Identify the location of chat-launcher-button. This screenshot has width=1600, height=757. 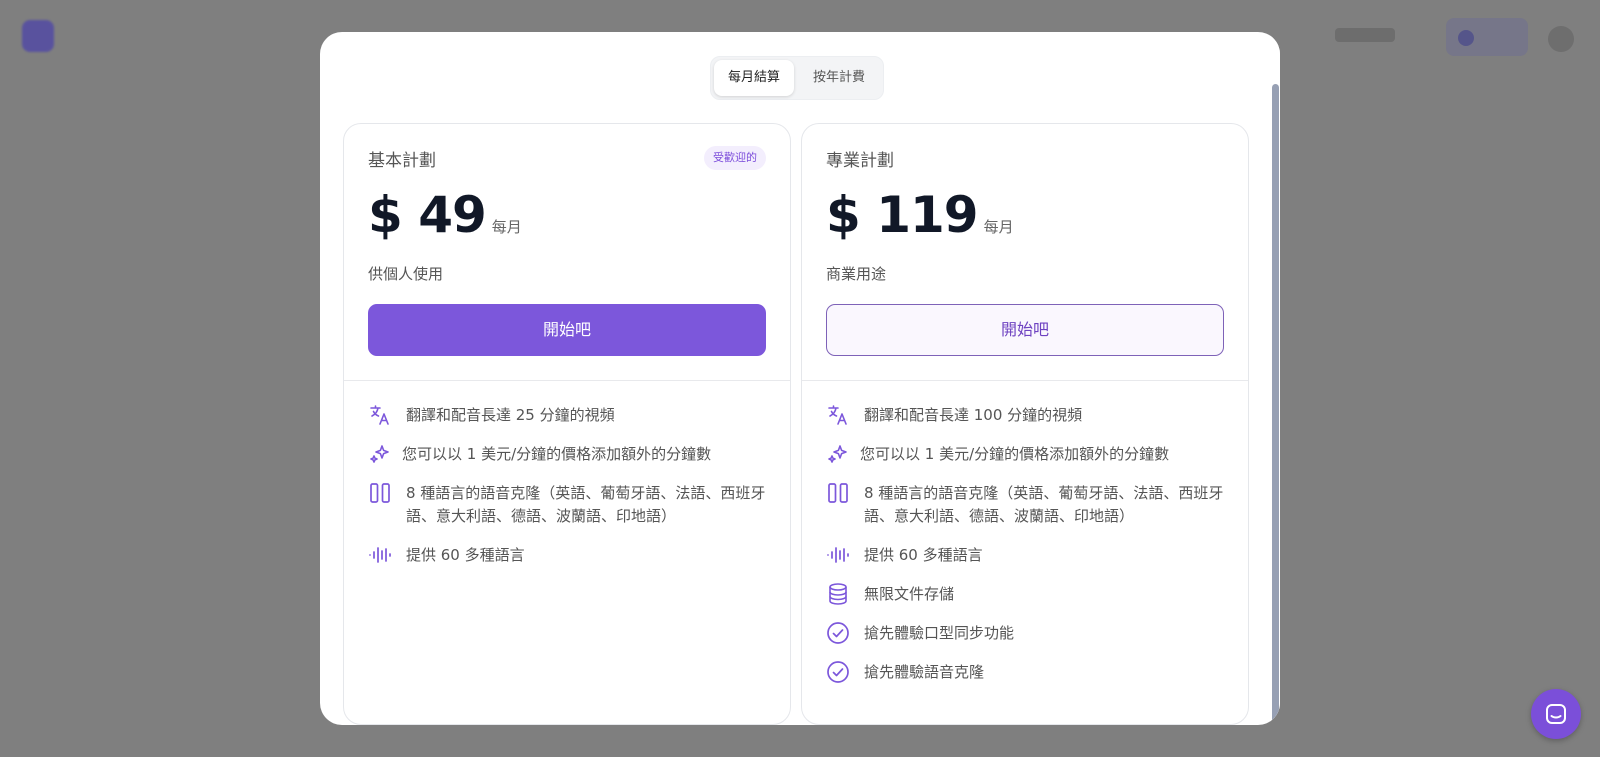
(1556, 714).